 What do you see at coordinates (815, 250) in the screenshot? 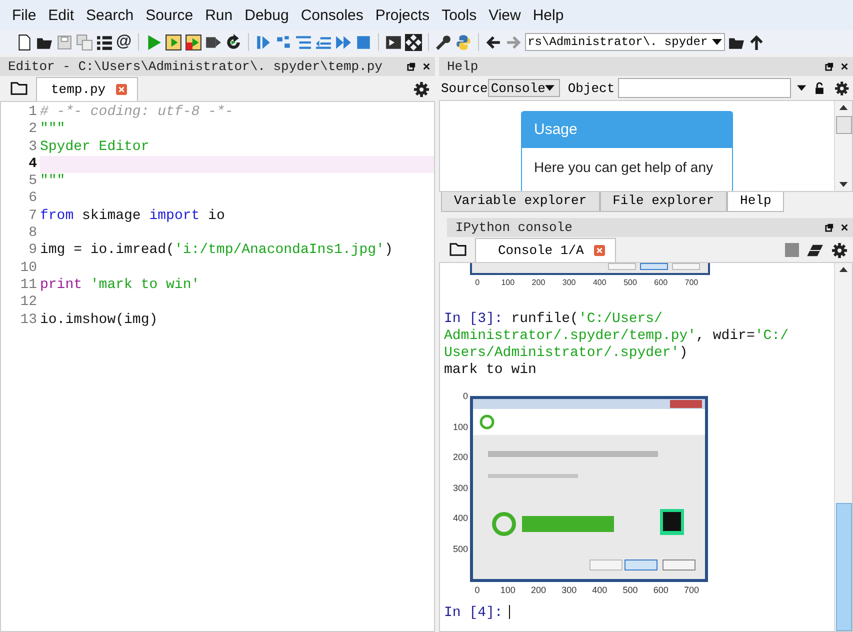
I see `eraser-icon` at bounding box center [815, 250].